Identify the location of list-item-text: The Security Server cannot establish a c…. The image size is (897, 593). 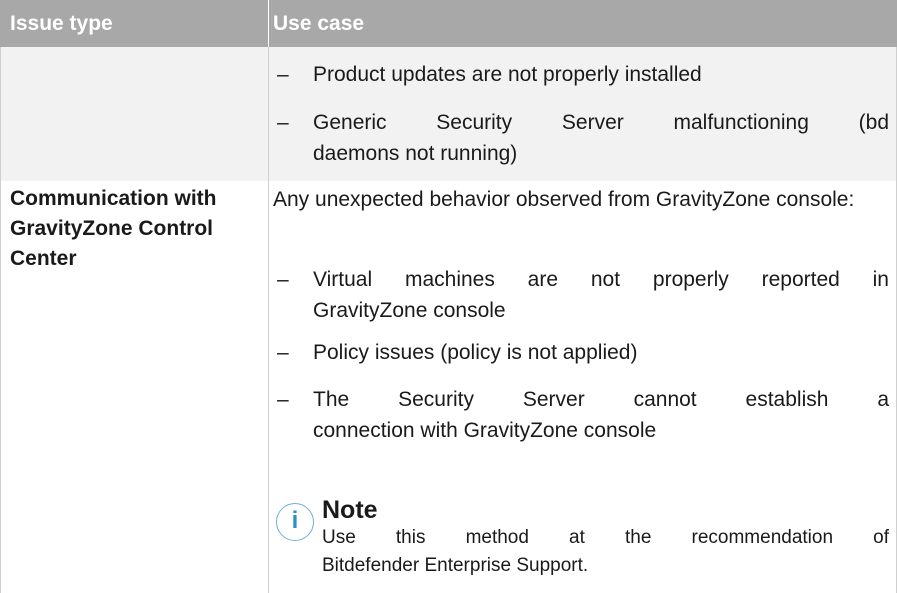
(601, 415).